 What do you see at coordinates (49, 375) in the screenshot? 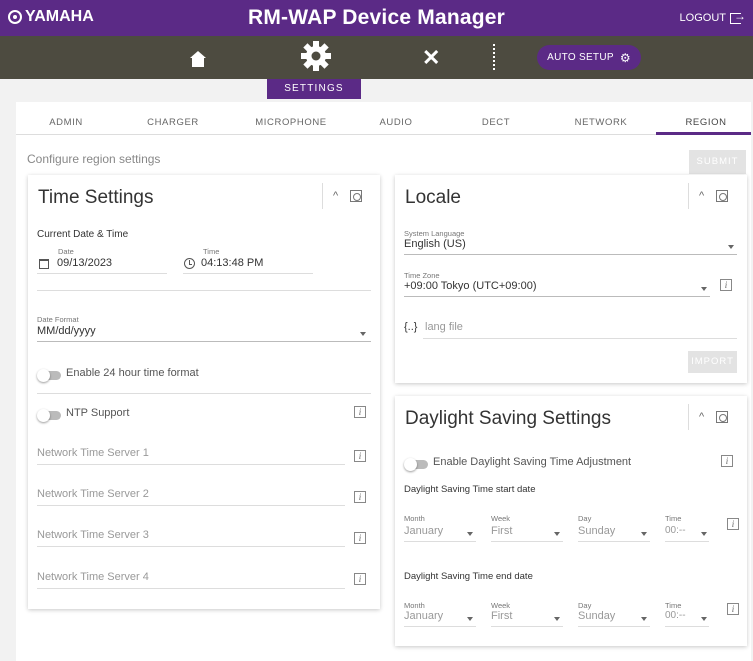
I see `enable-24h-toggle` at bounding box center [49, 375].